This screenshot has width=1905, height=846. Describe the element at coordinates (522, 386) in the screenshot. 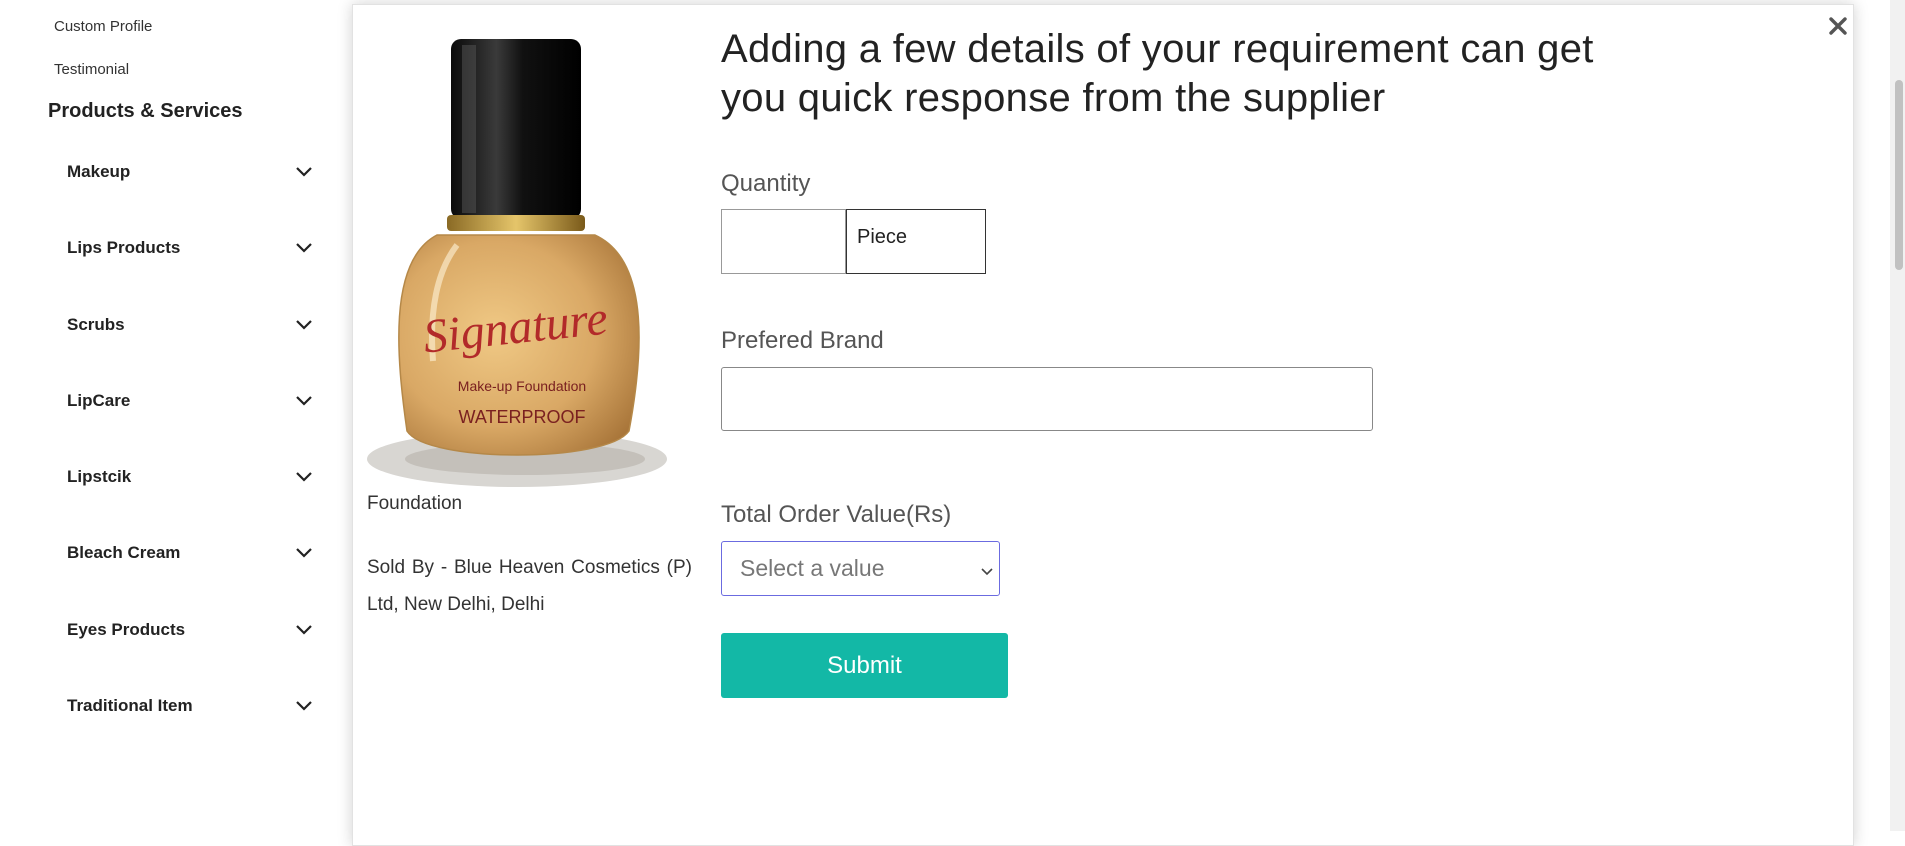

I see `svg-text: Make-up Foundation` at that location.